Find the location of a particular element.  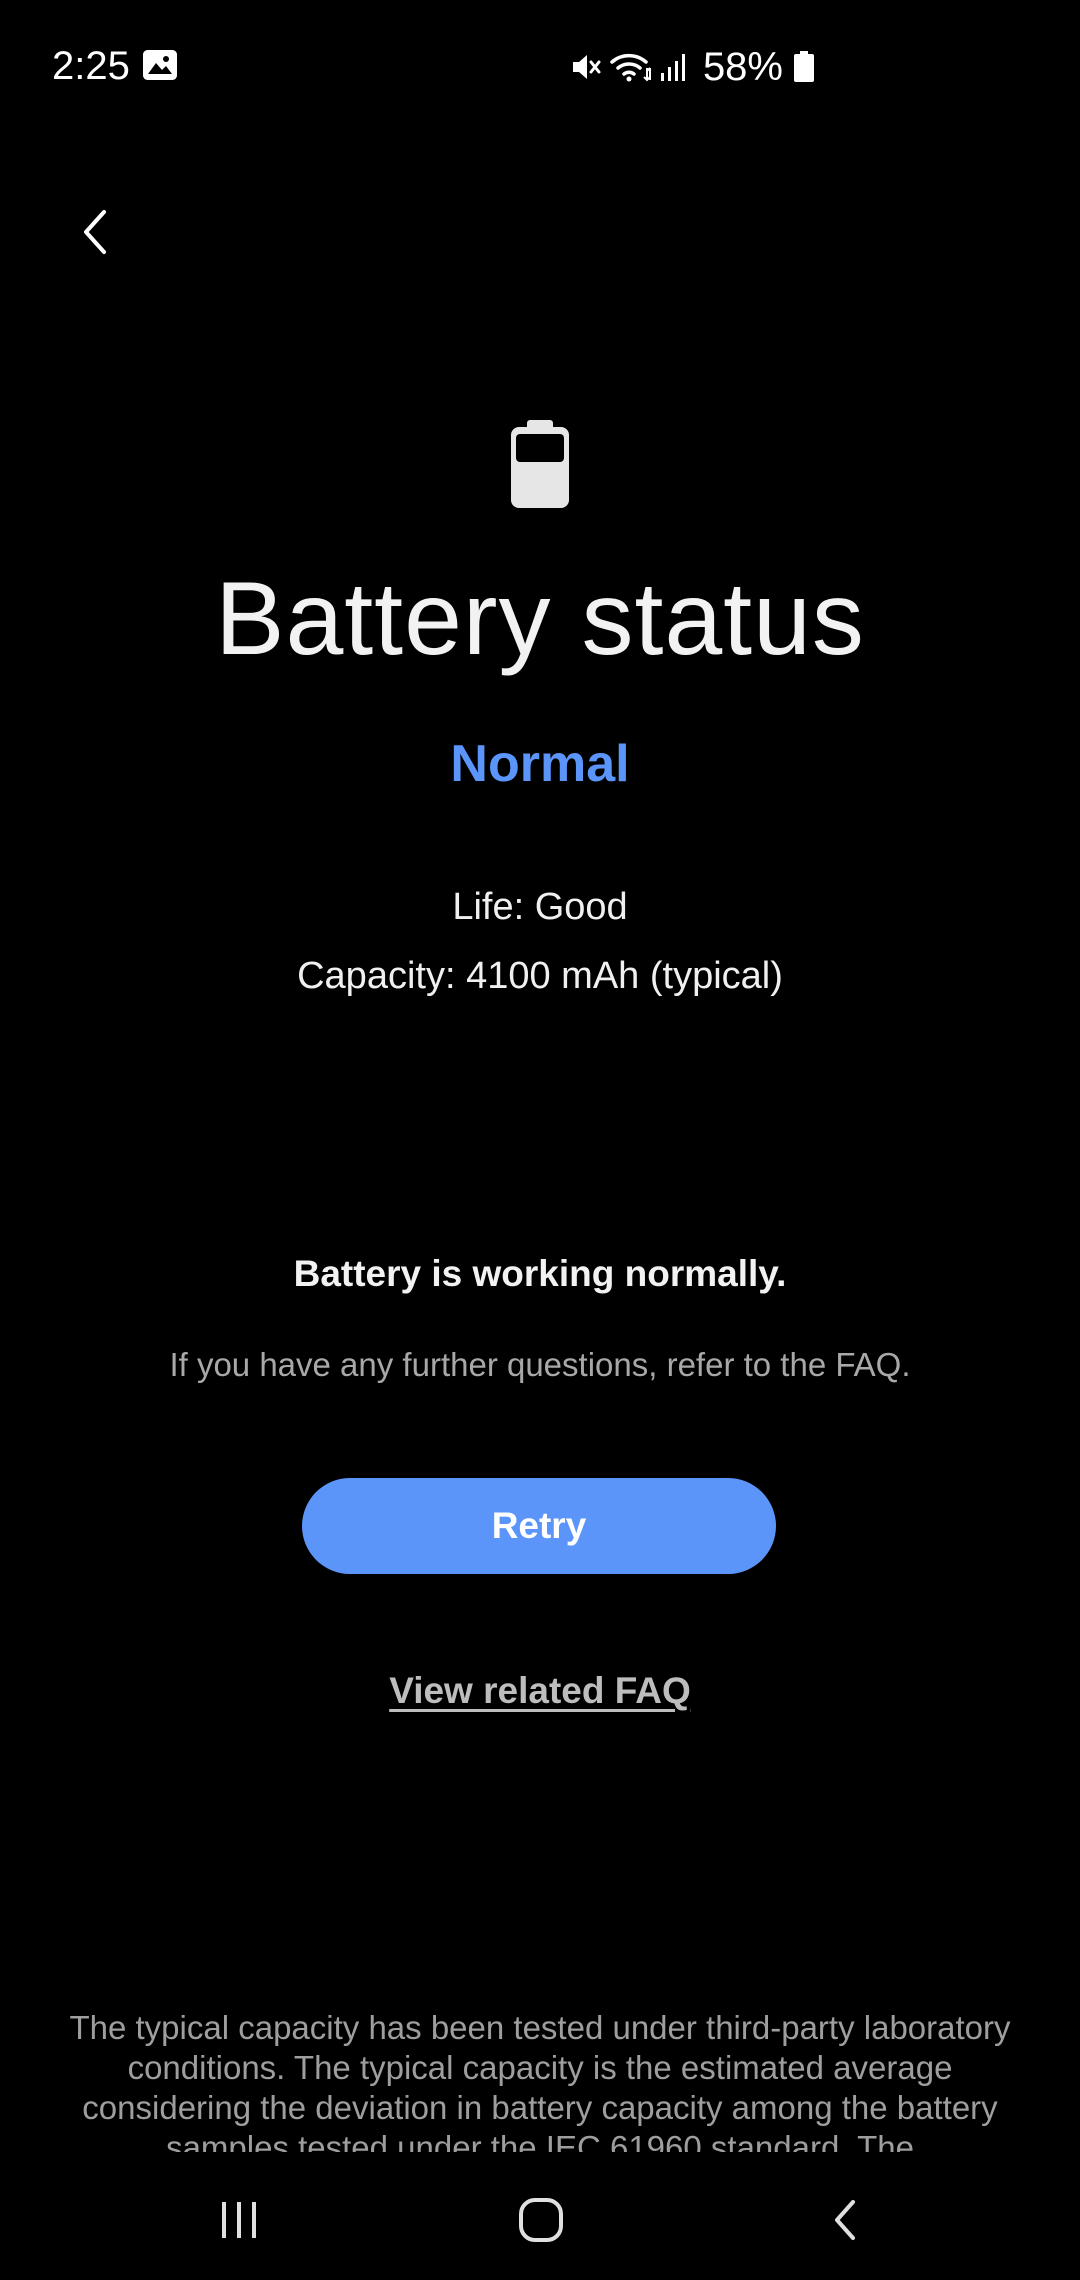

status-icons: 58% is located at coordinates (692, 67).